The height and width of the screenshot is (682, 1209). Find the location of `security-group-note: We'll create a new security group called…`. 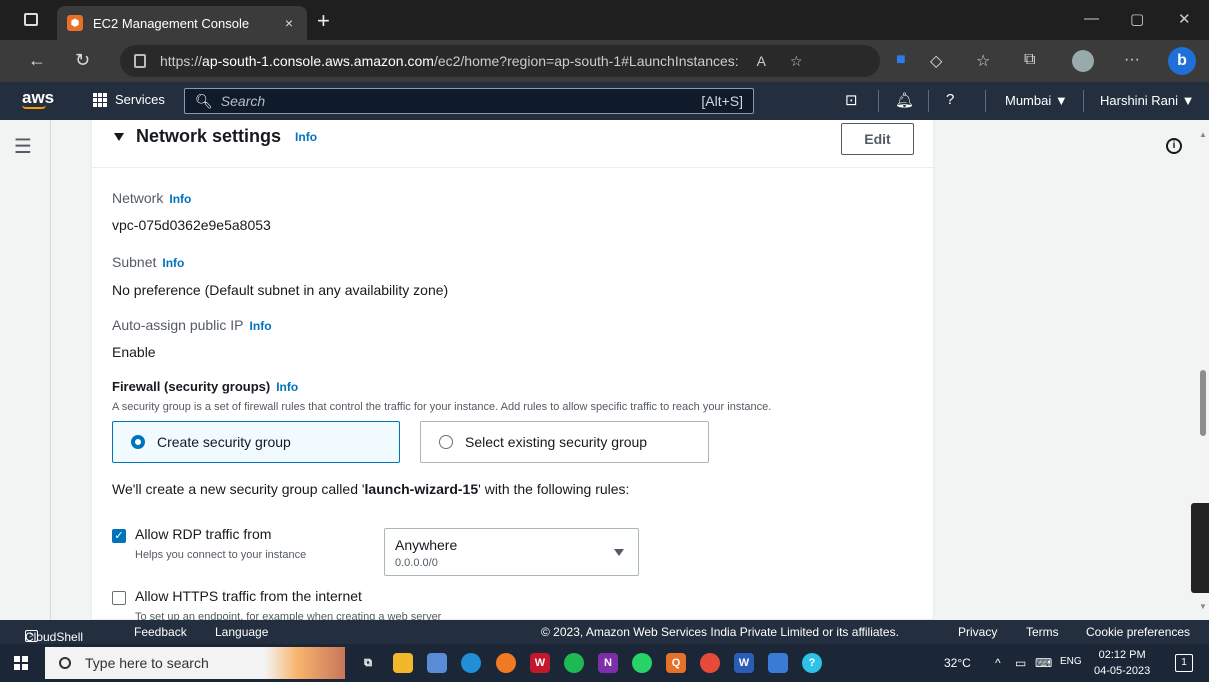

security-group-note: We'll create a new security group called… is located at coordinates (371, 489).